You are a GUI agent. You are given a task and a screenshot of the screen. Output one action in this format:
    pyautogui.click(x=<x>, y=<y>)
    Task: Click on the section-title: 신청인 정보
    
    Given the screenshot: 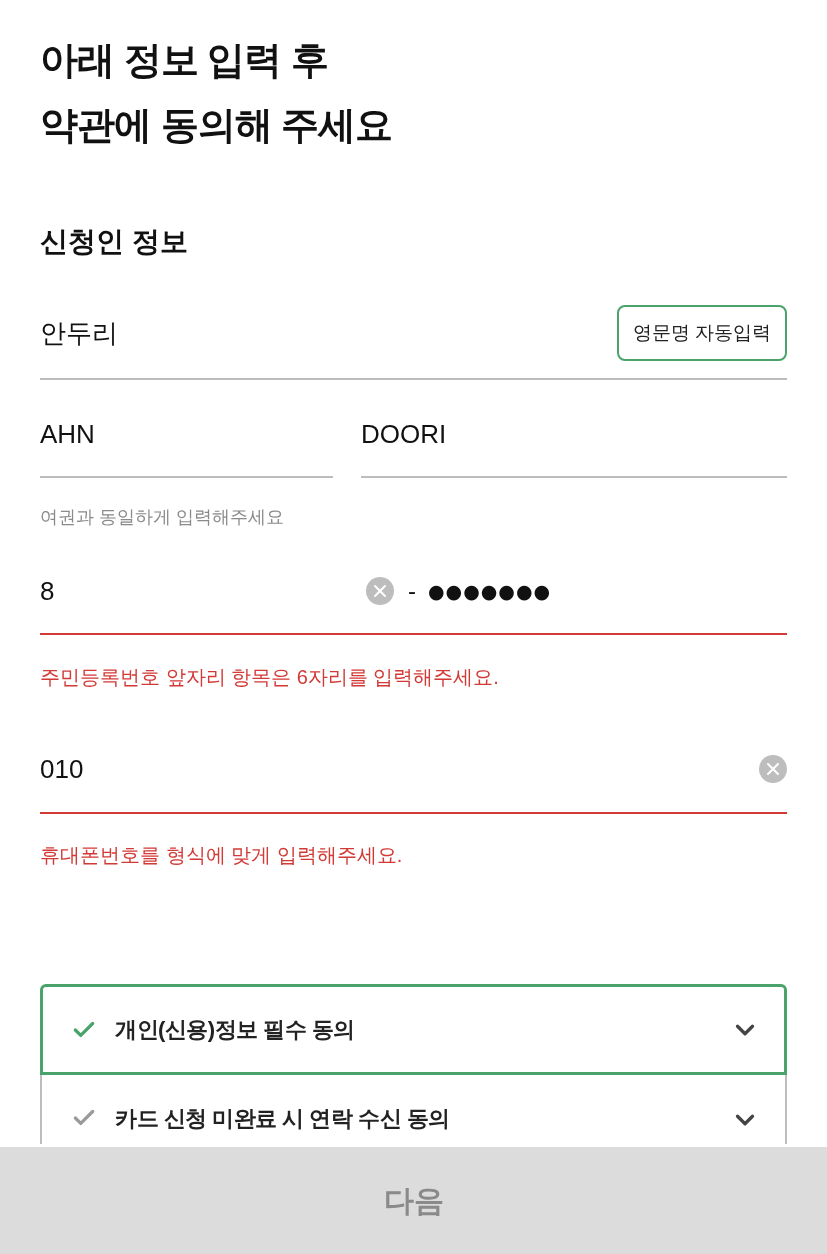 What is the action you would take?
    pyautogui.click(x=114, y=242)
    